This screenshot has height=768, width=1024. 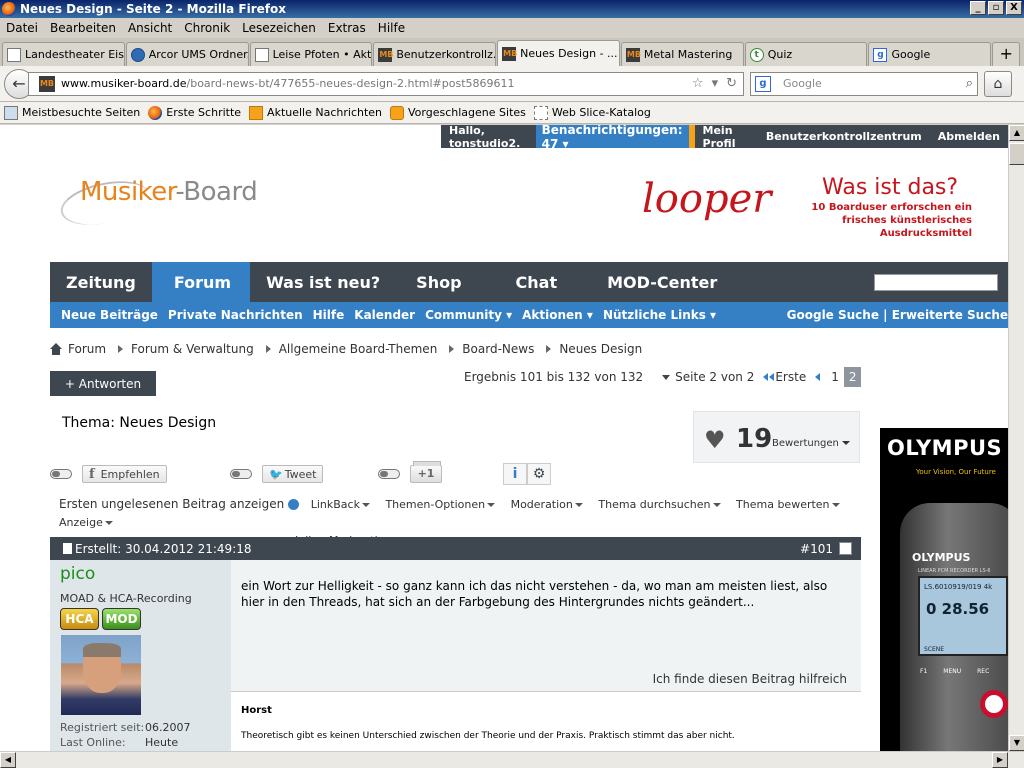 I want to click on info-icon: i, so click(x=515, y=474).